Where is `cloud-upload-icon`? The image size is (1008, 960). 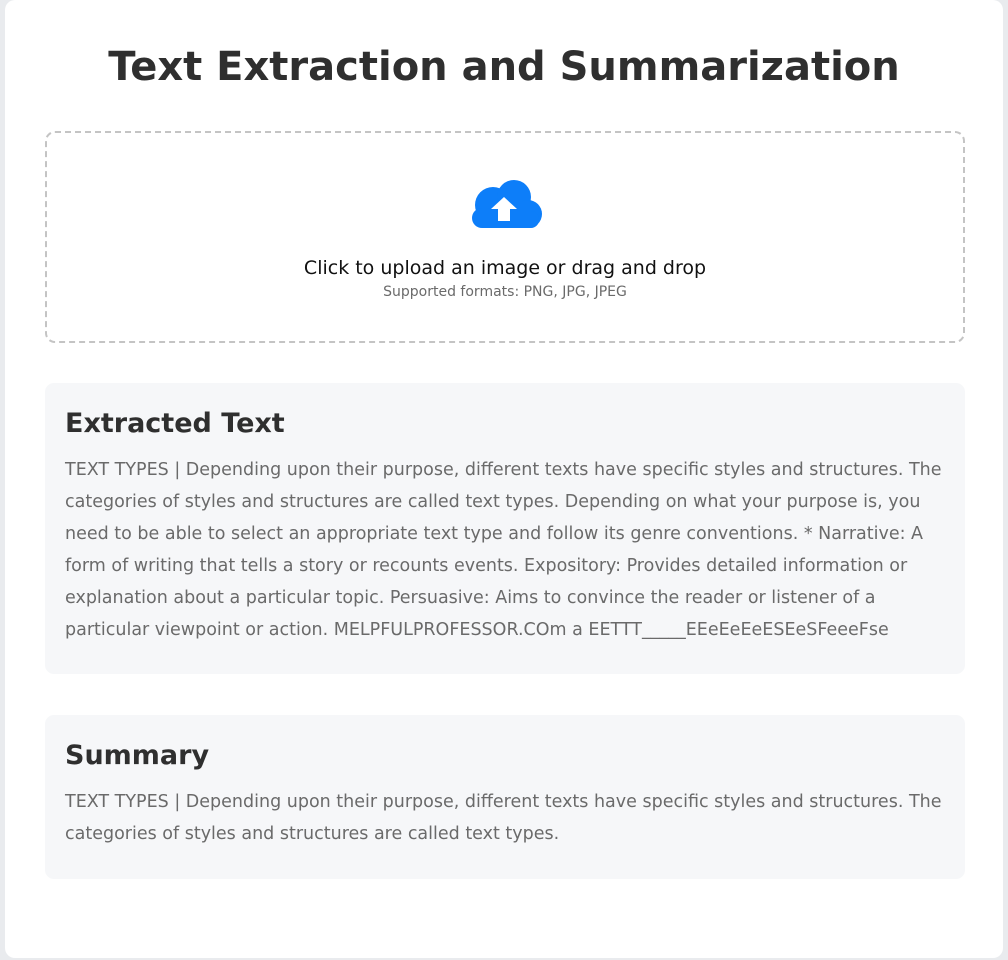 cloud-upload-icon is located at coordinates (507, 204).